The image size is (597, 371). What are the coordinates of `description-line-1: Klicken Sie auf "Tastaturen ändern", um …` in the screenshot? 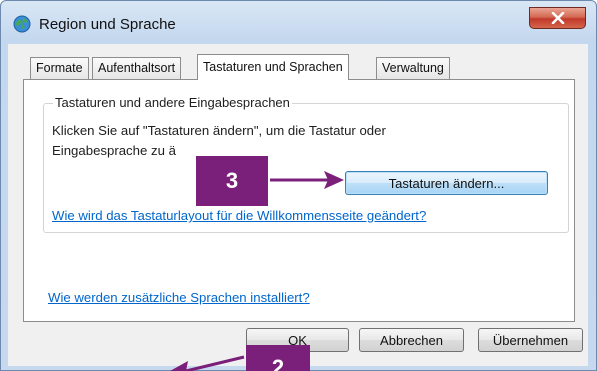 It's located at (219, 130).